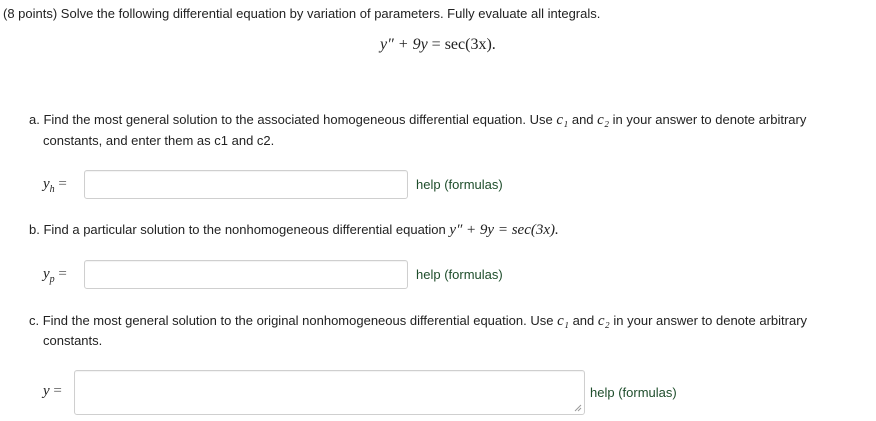 This screenshot has width=876, height=421. What do you see at coordinates (246, 184) in the screenshot?
I see `yh-input` at bounding box center [246, 184].